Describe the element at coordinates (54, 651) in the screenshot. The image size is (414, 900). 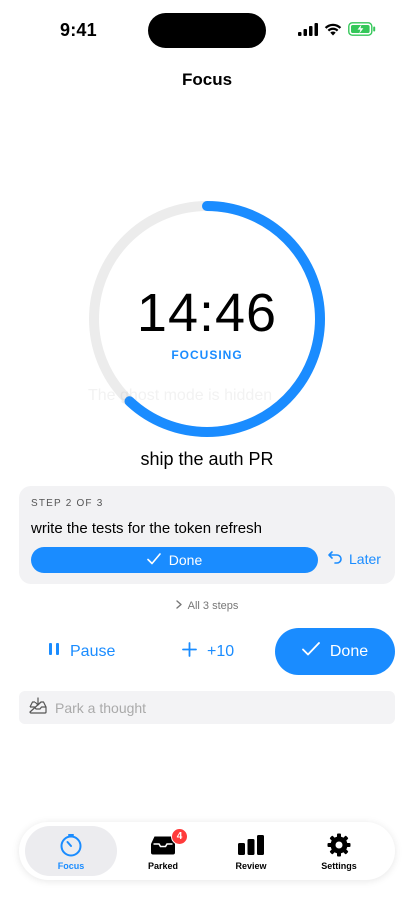
I see `pause-icon` at that location.